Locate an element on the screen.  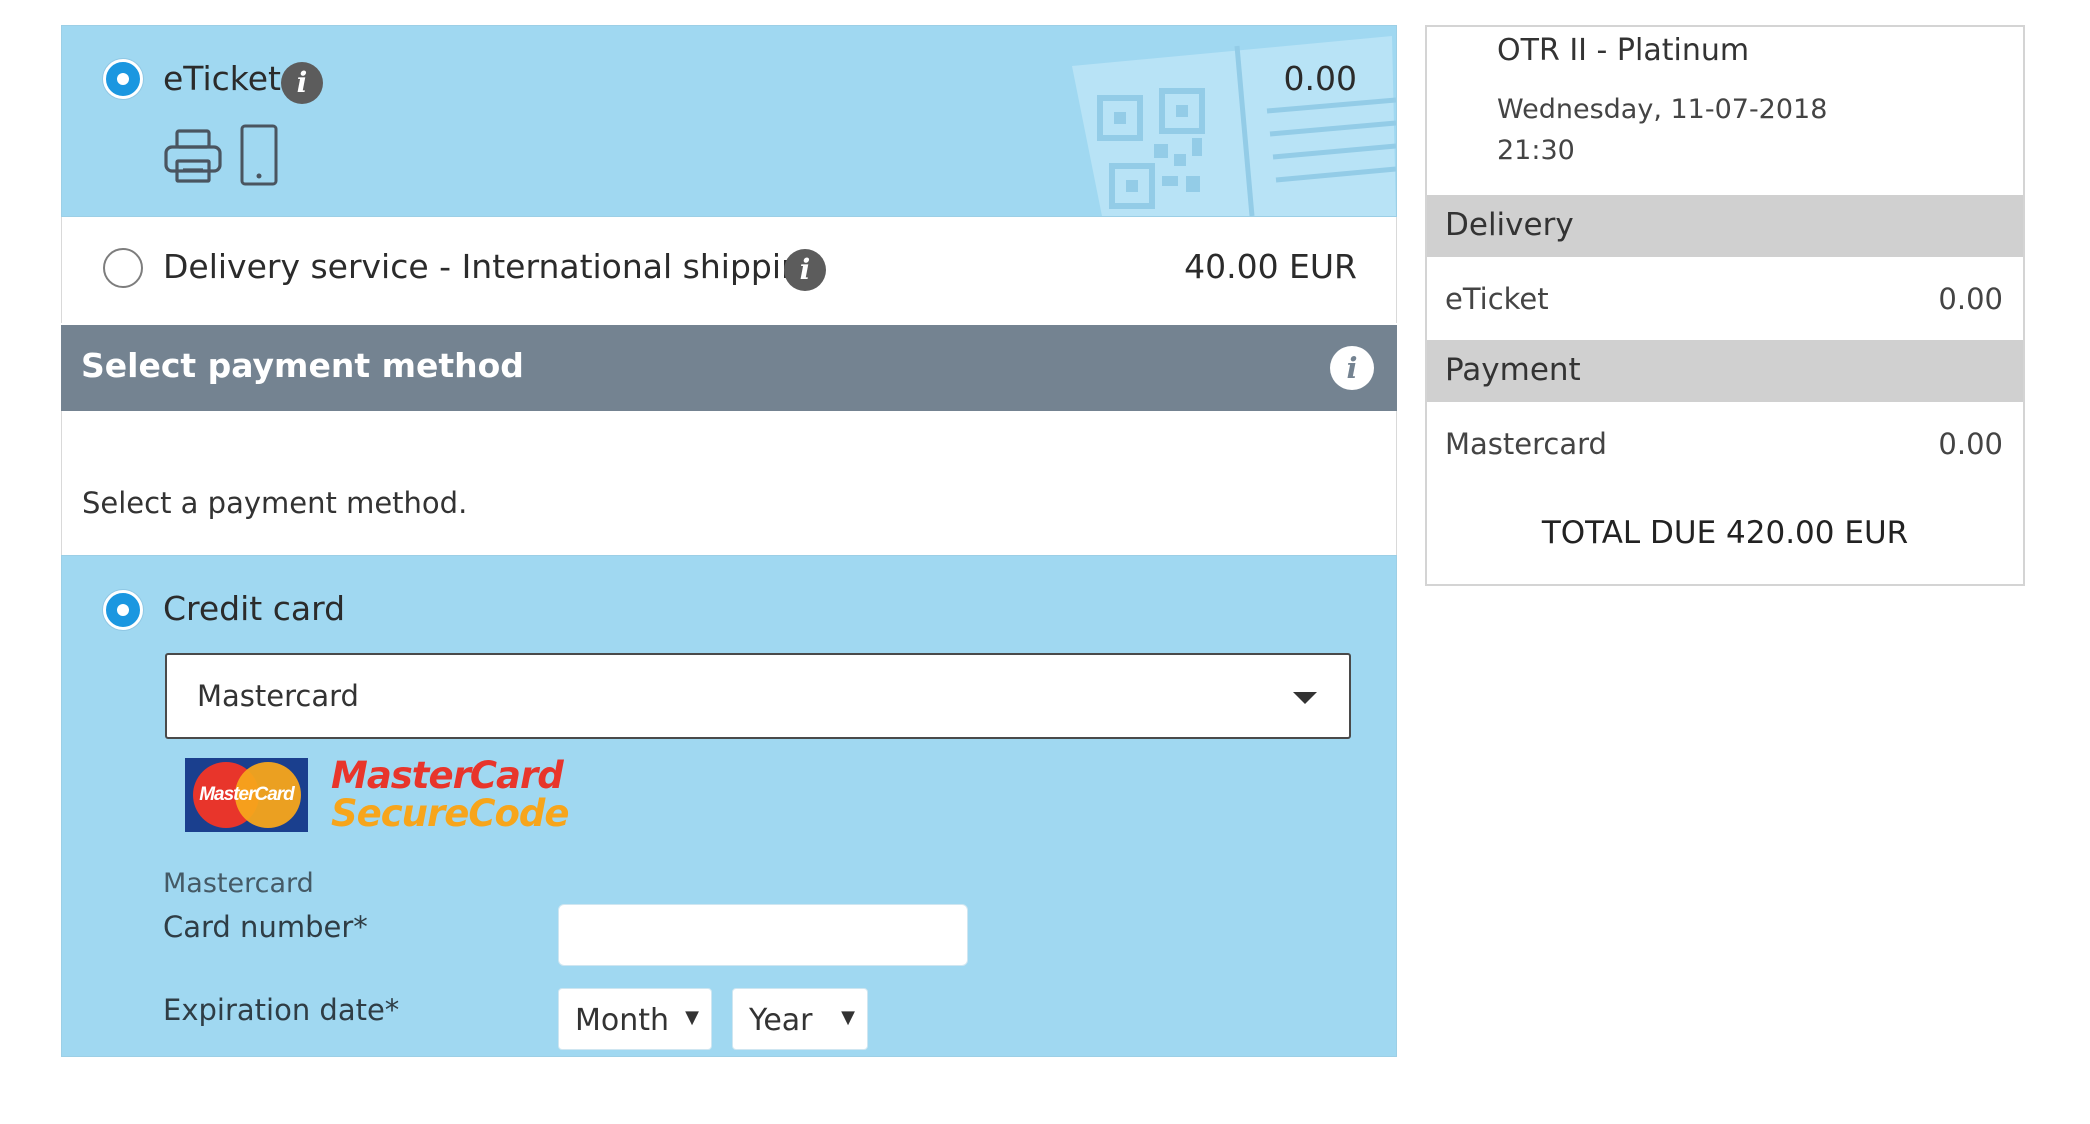
summary-delivery-title: Delivery is located at coordinates (1509, 225).